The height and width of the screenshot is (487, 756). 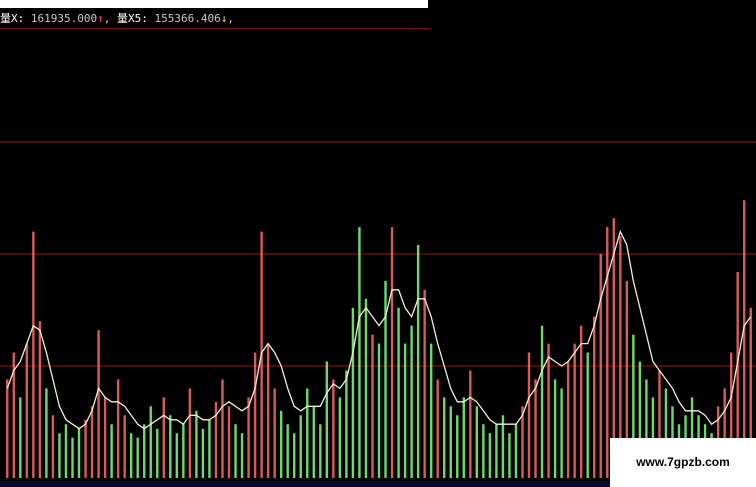 I want to click on watermark-text: www.7gpzb.com, so click(x=683, y=462).